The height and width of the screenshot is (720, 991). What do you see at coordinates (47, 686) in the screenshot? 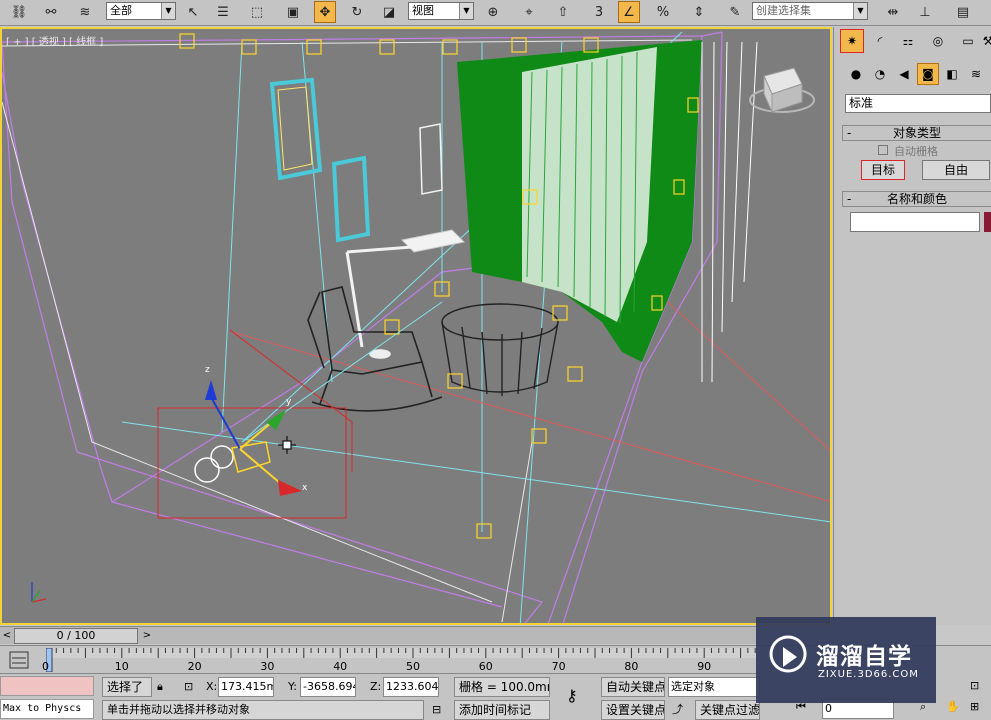
I see `maxscript-listener-output` at bounding box center [47, 686].